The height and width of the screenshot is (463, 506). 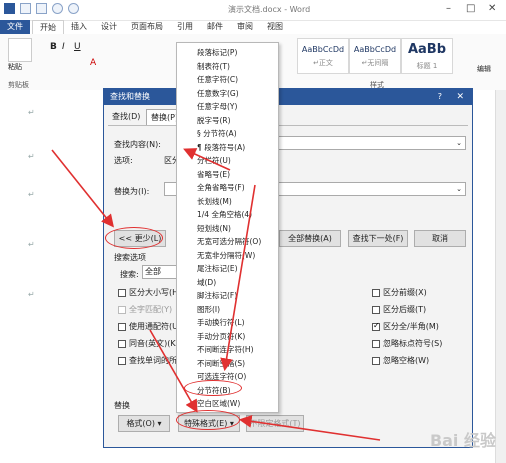 What do you see at coordinates (82, 188) in the screenshot?
I see `arrow-to-less-button` at bounding box center [82, 188].